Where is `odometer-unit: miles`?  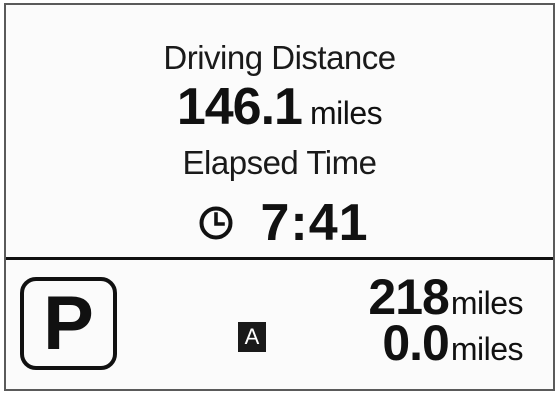 odometer-unit: miles is located at coordinates (487, 303).